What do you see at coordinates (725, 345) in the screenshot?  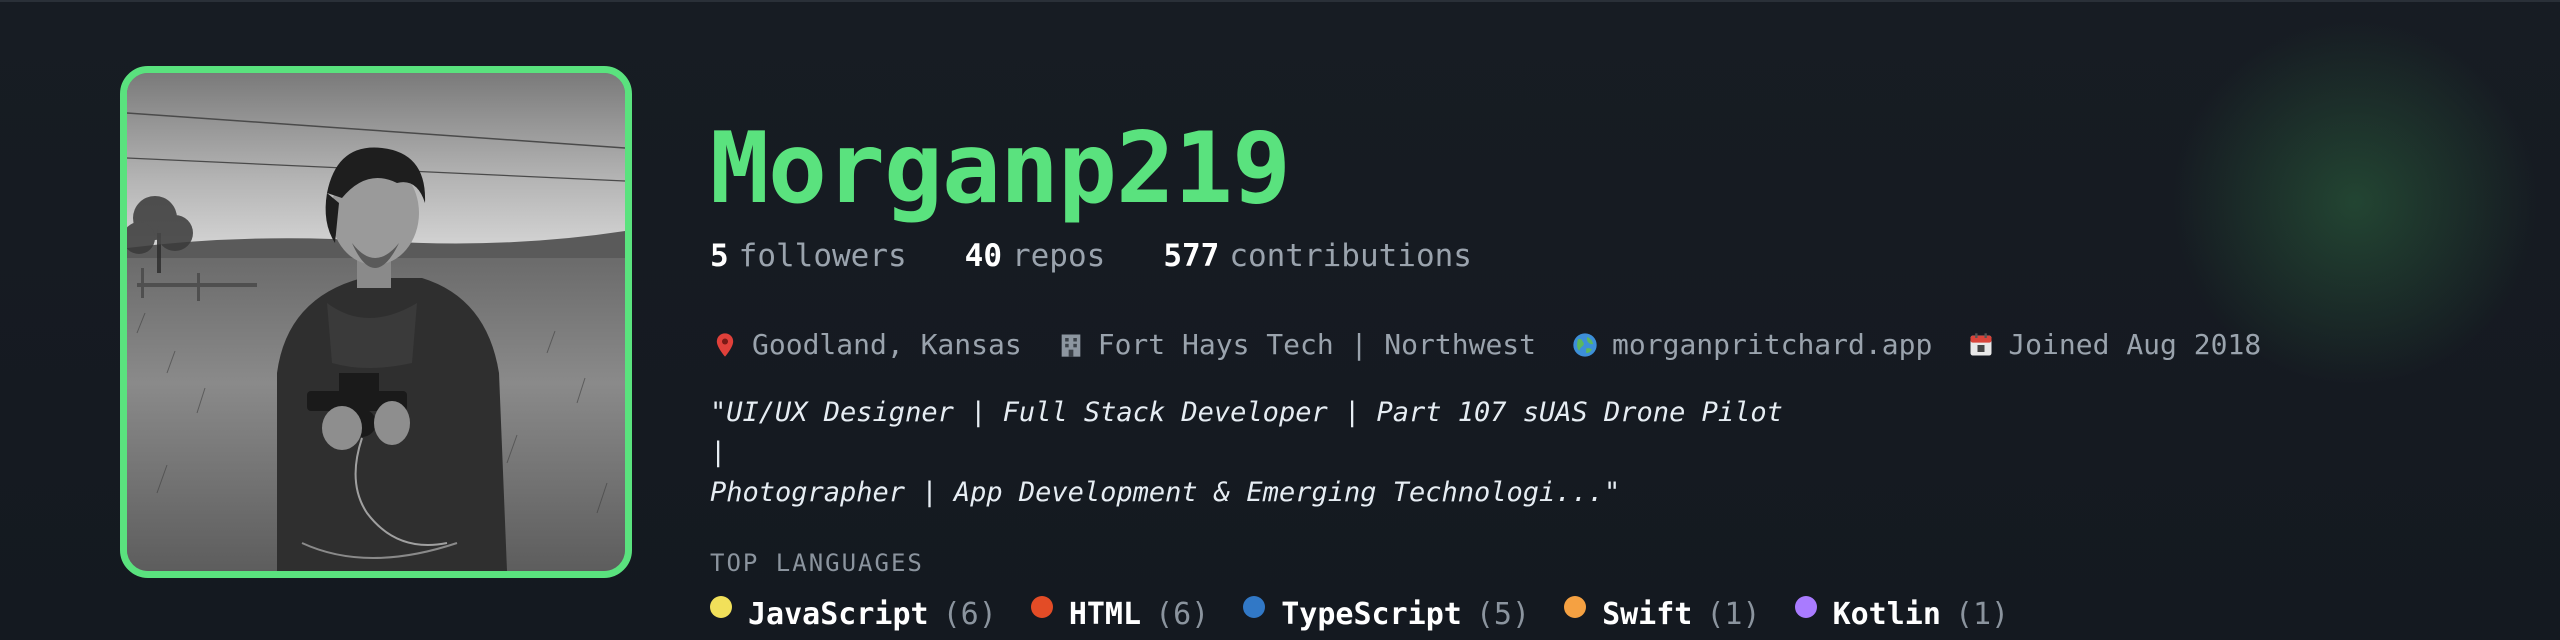 I see `location-pin-icon` at bounding box center [725, 345].